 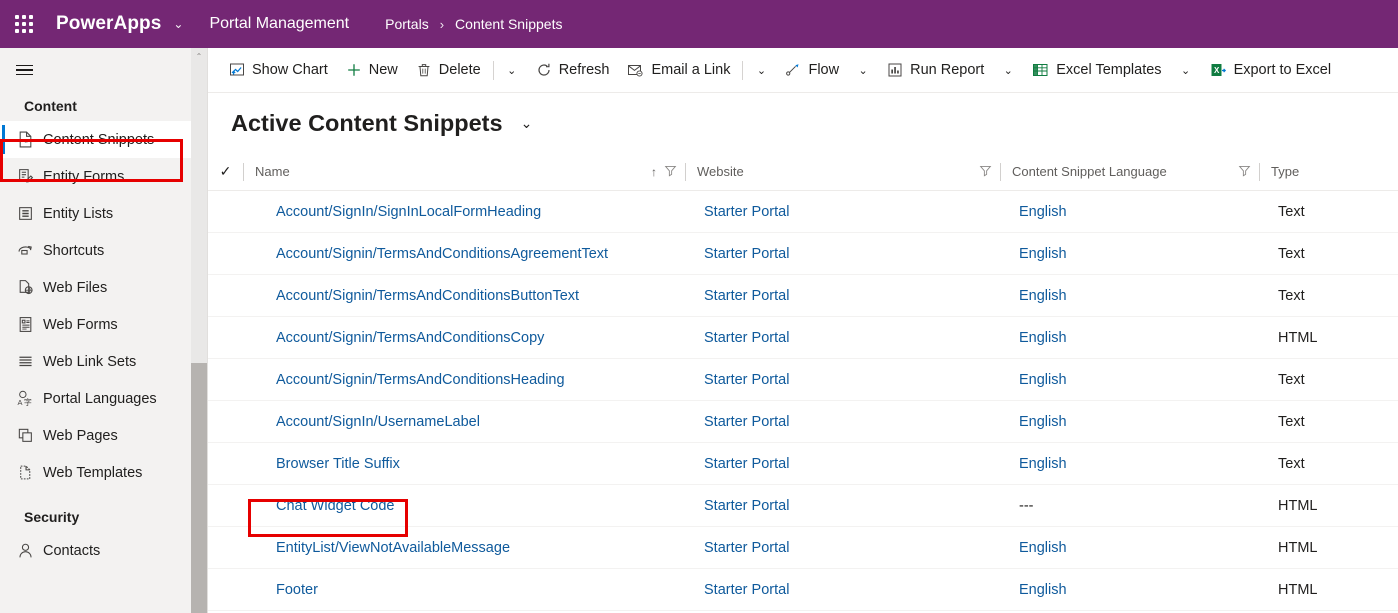 What do you see at coordinates (654, 172) in the screenshot?
I see `sort-ascending-icon: ↑` at bounding box center [654, 172].